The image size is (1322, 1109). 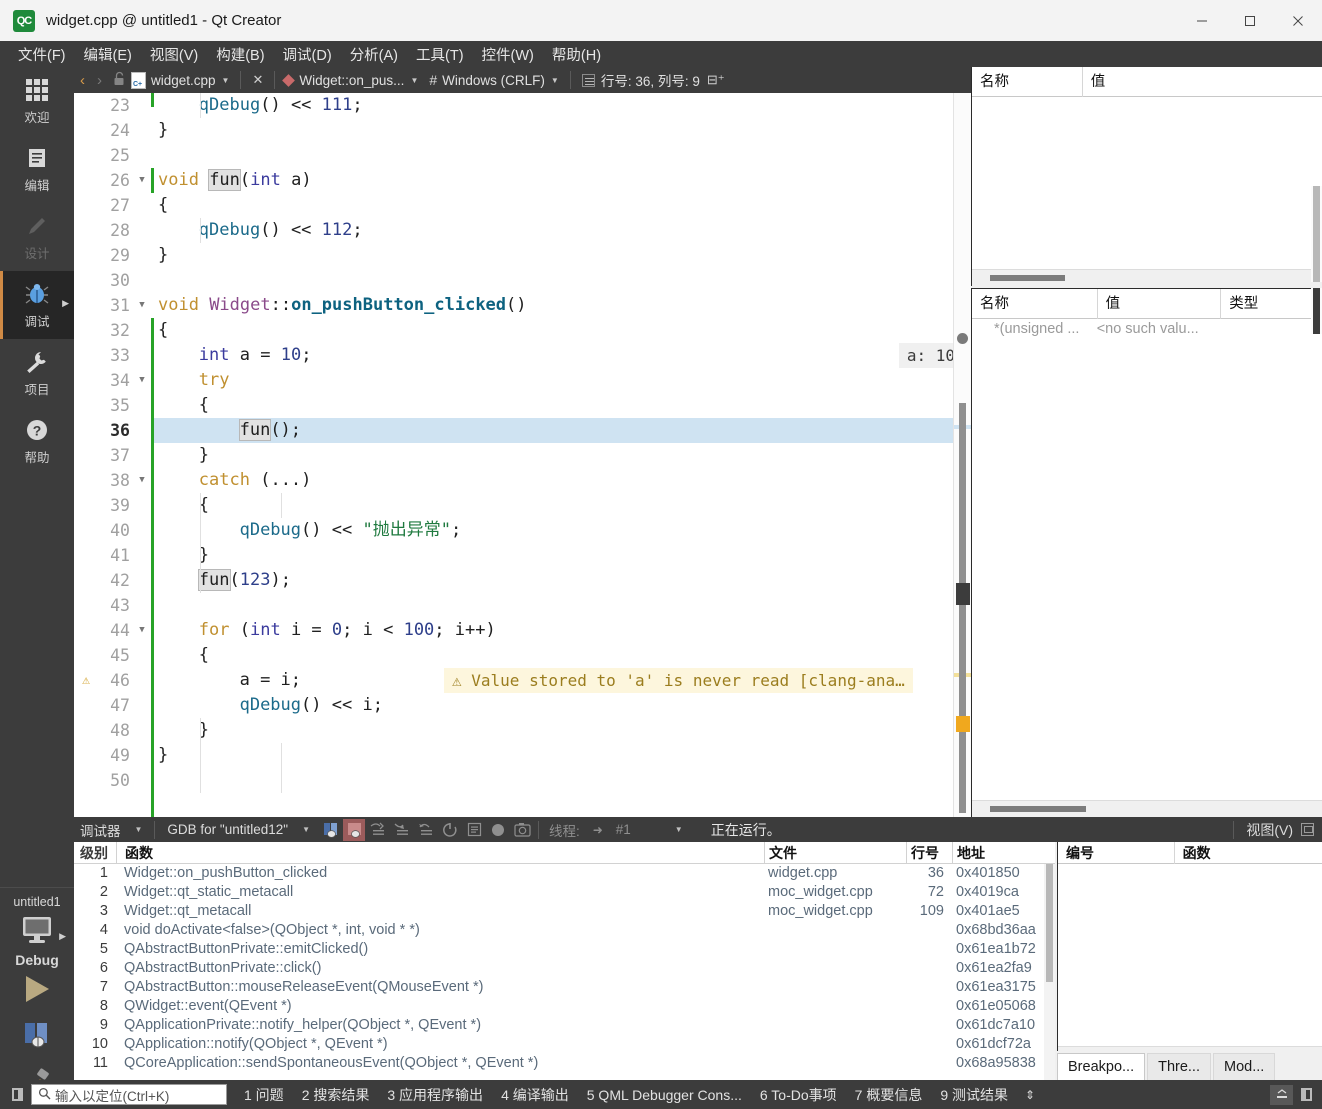 I want to click on line-number: 24, so click(x=102, y=130).